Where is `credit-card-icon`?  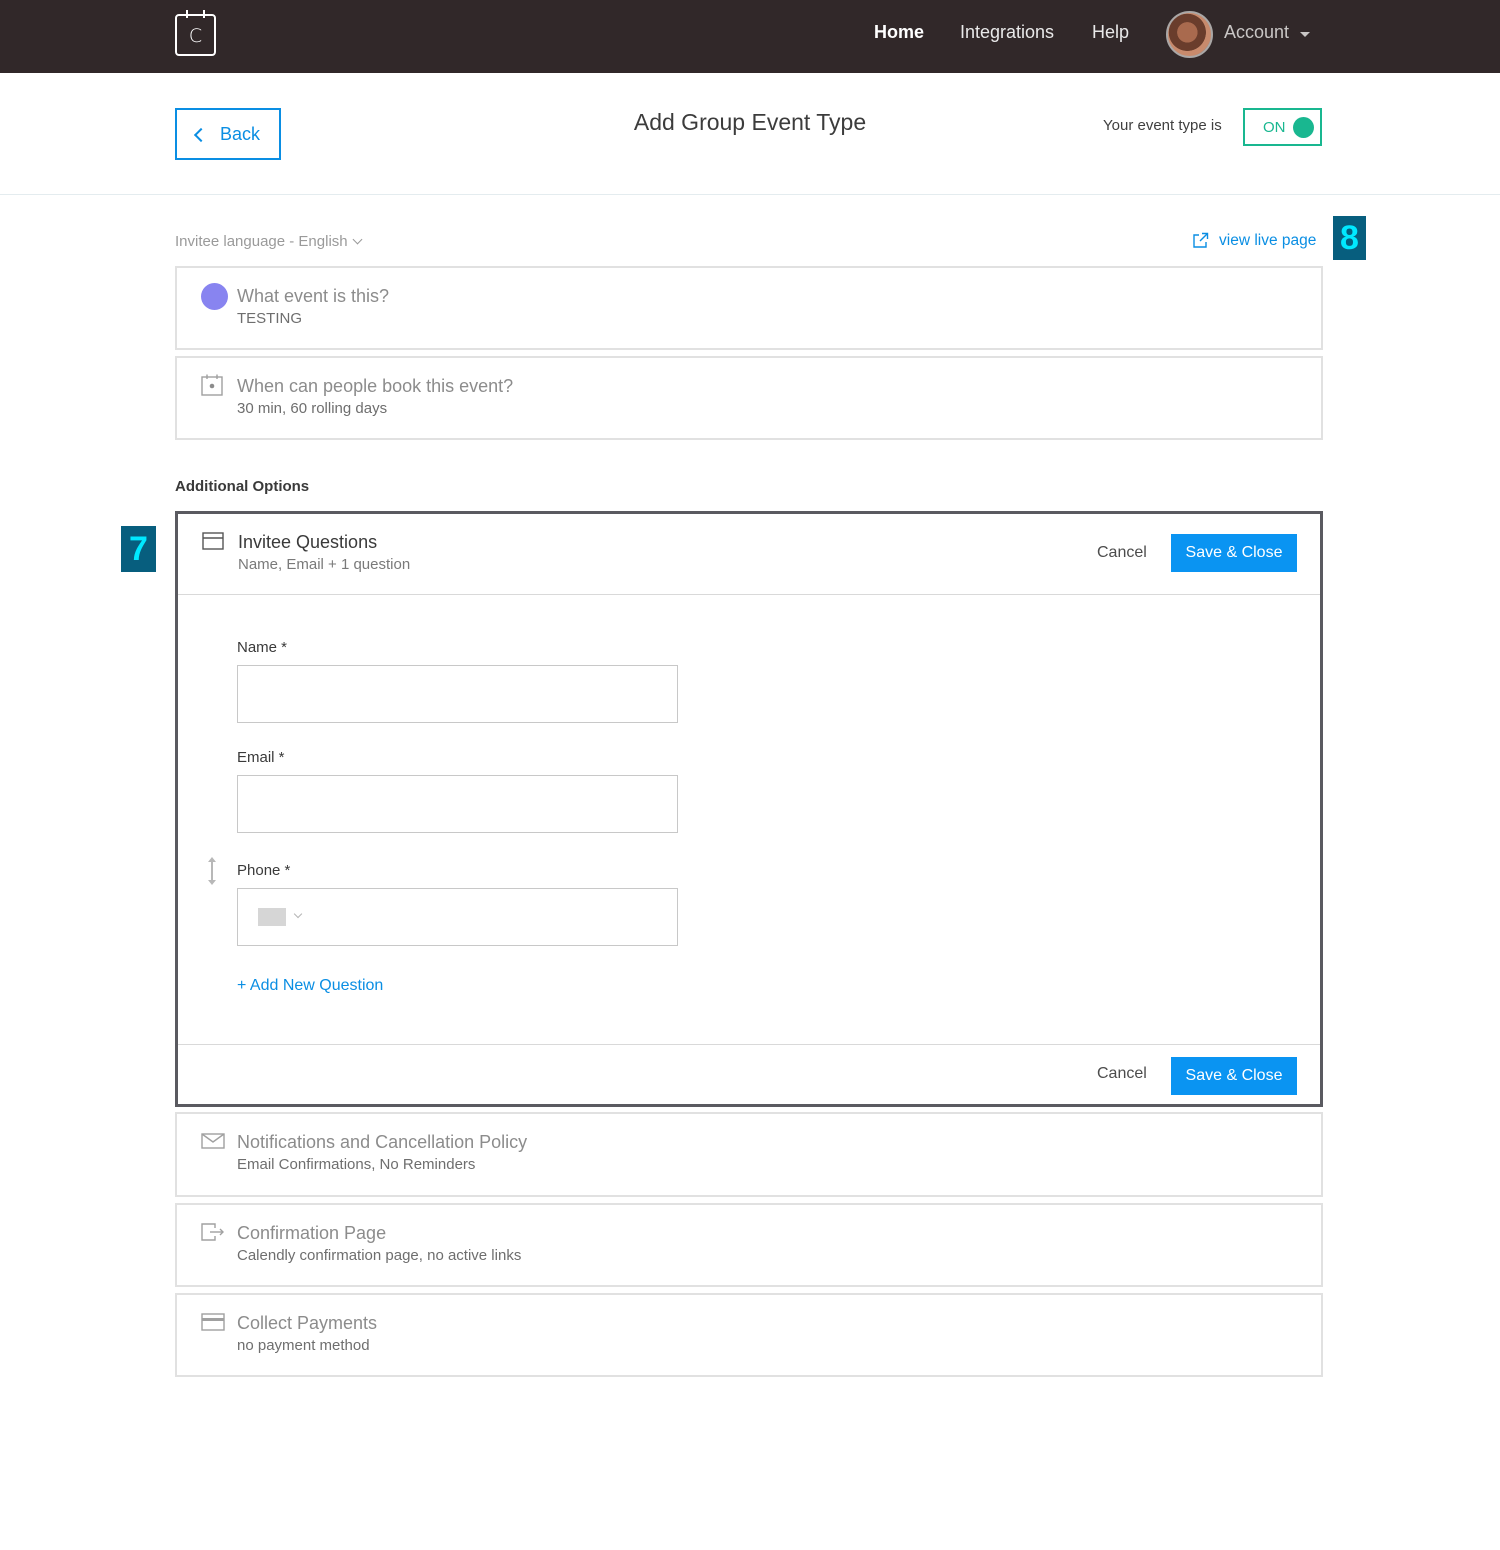 credit-card-icon is located at coordinates (213, 1322).